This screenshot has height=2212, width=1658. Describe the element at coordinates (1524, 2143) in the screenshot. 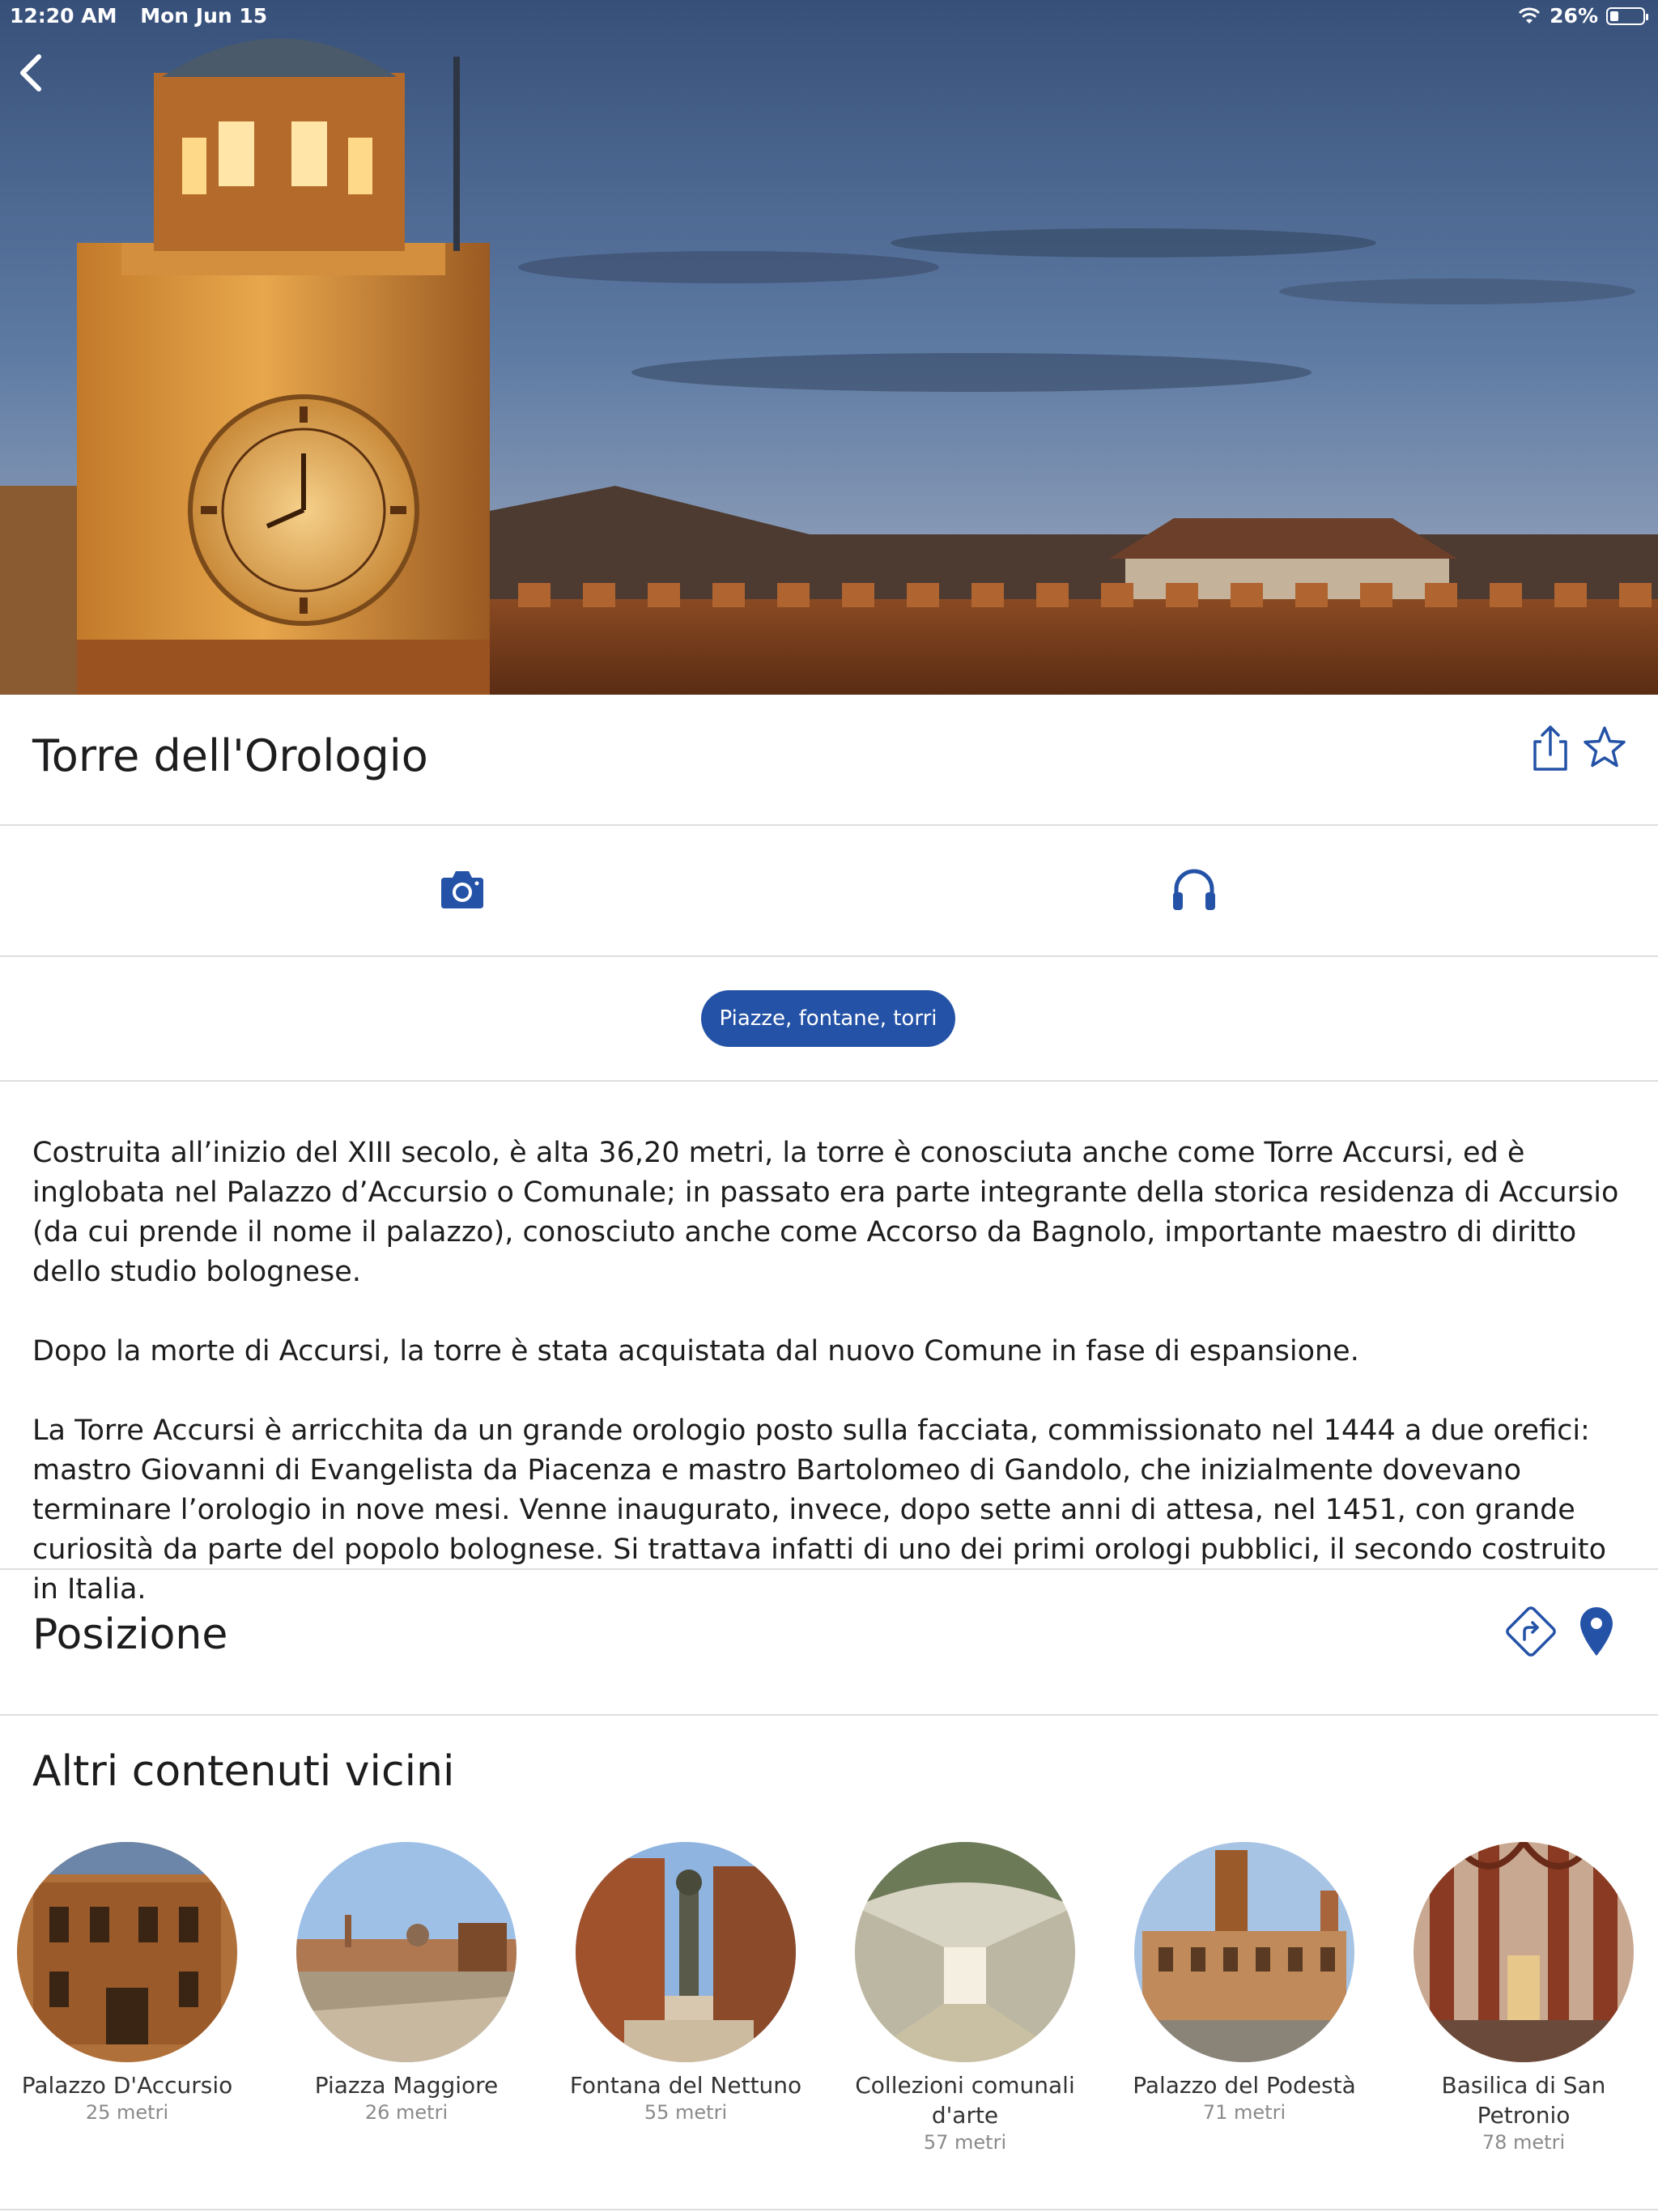

I see `nearby-distance: 78 metri` at that location.